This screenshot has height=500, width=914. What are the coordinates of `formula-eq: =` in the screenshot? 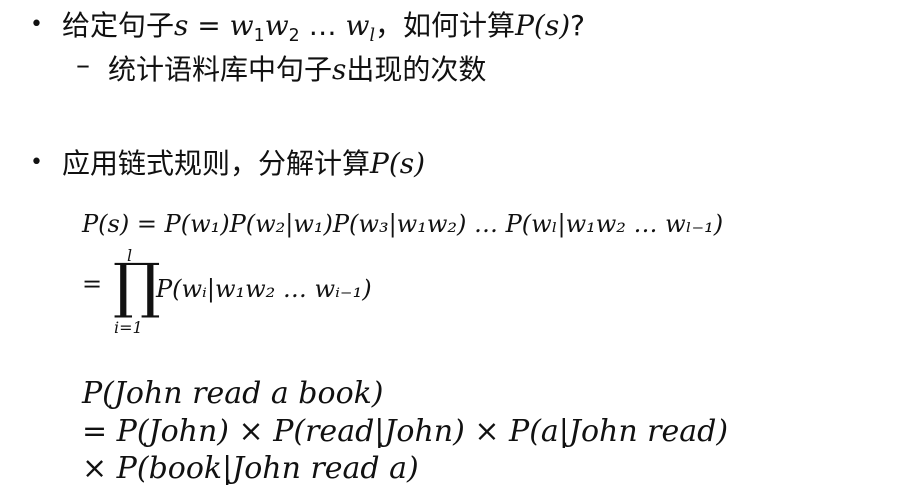 It's located at (213, 25).